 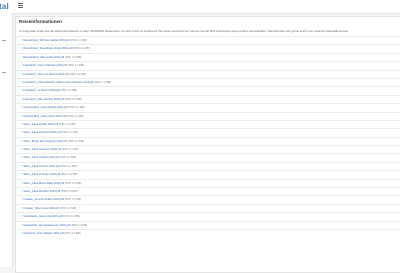 I want to click on file-size: (PDF 2,0 MB), so click(x=81, y=49).